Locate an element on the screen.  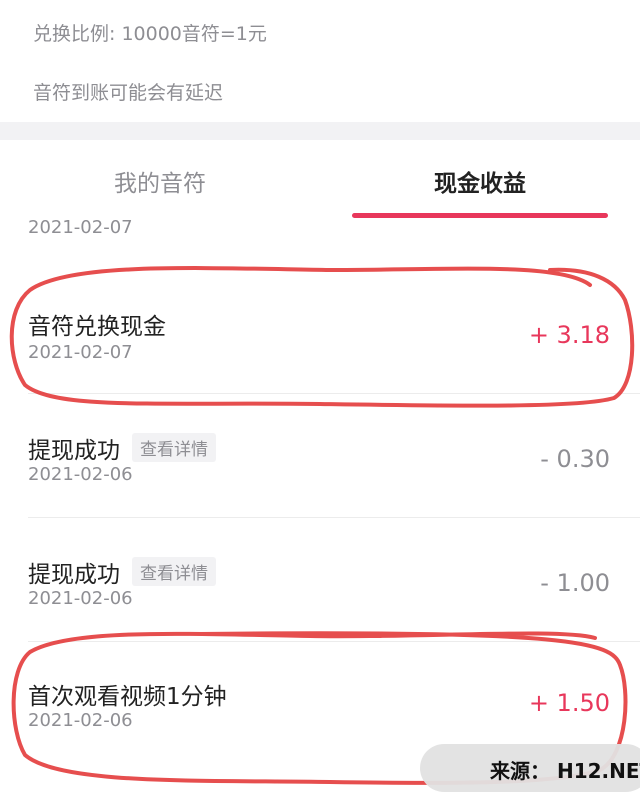
record-amount: - 0.30 is located at coordinates (575, 459).